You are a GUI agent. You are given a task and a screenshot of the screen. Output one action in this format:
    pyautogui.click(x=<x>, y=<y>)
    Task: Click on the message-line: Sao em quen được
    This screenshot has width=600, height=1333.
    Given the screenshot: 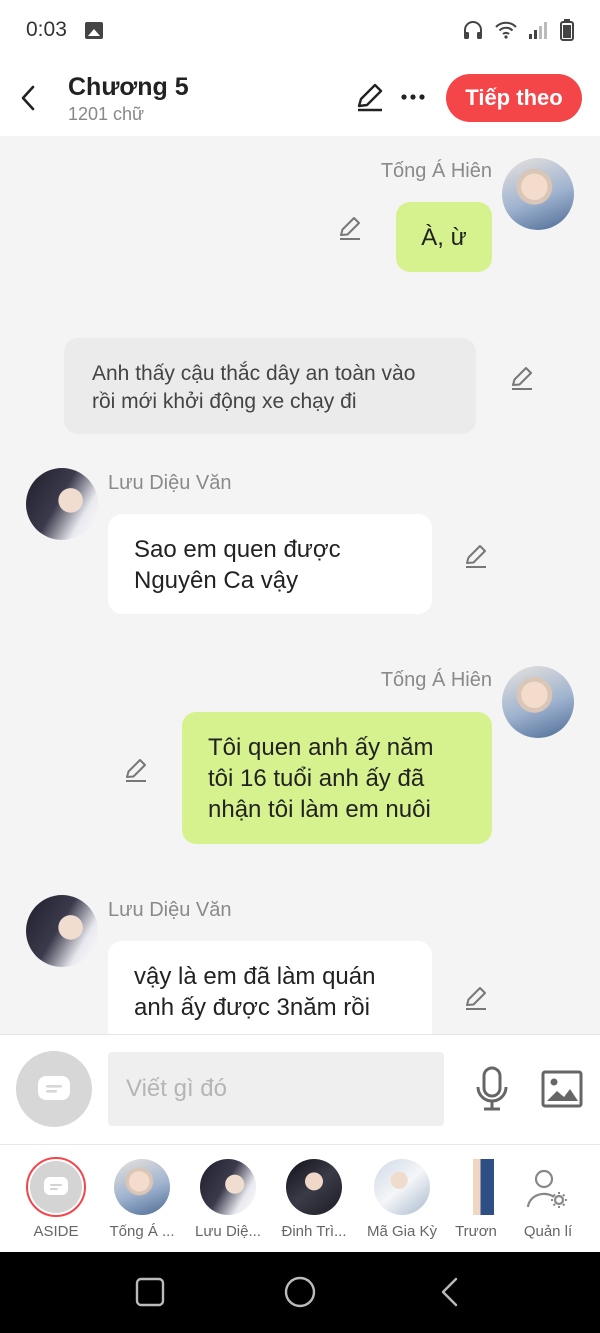 What is the action you would take?
    pyautogui.click(x=237, y=549)
    